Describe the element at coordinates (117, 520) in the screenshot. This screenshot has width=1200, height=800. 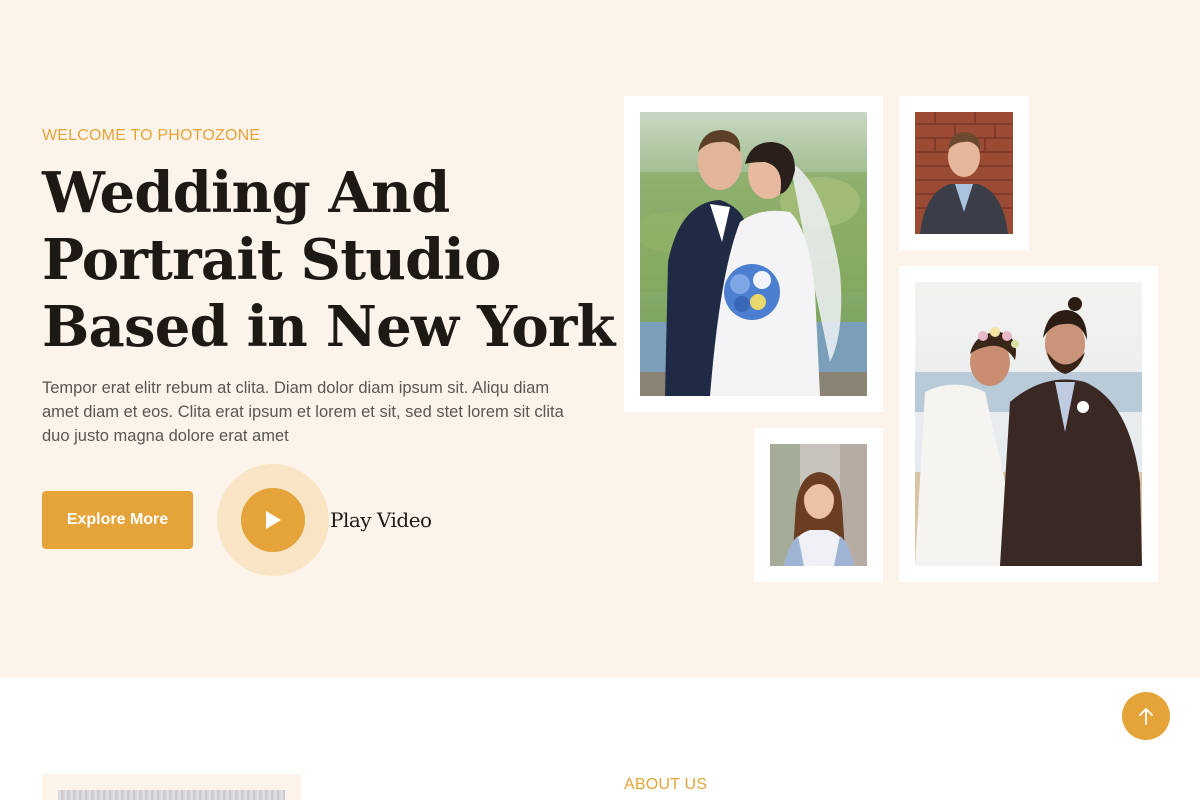
I see `explore-more-button: Explore More` at that location.